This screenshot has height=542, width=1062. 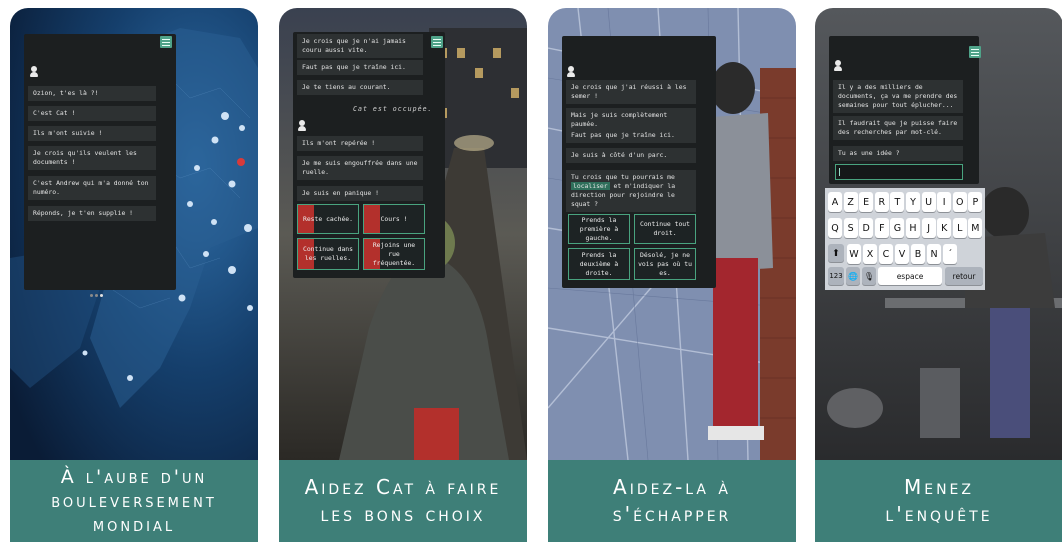 I want to click on key-accent: ´, so click(x=950, y=254).